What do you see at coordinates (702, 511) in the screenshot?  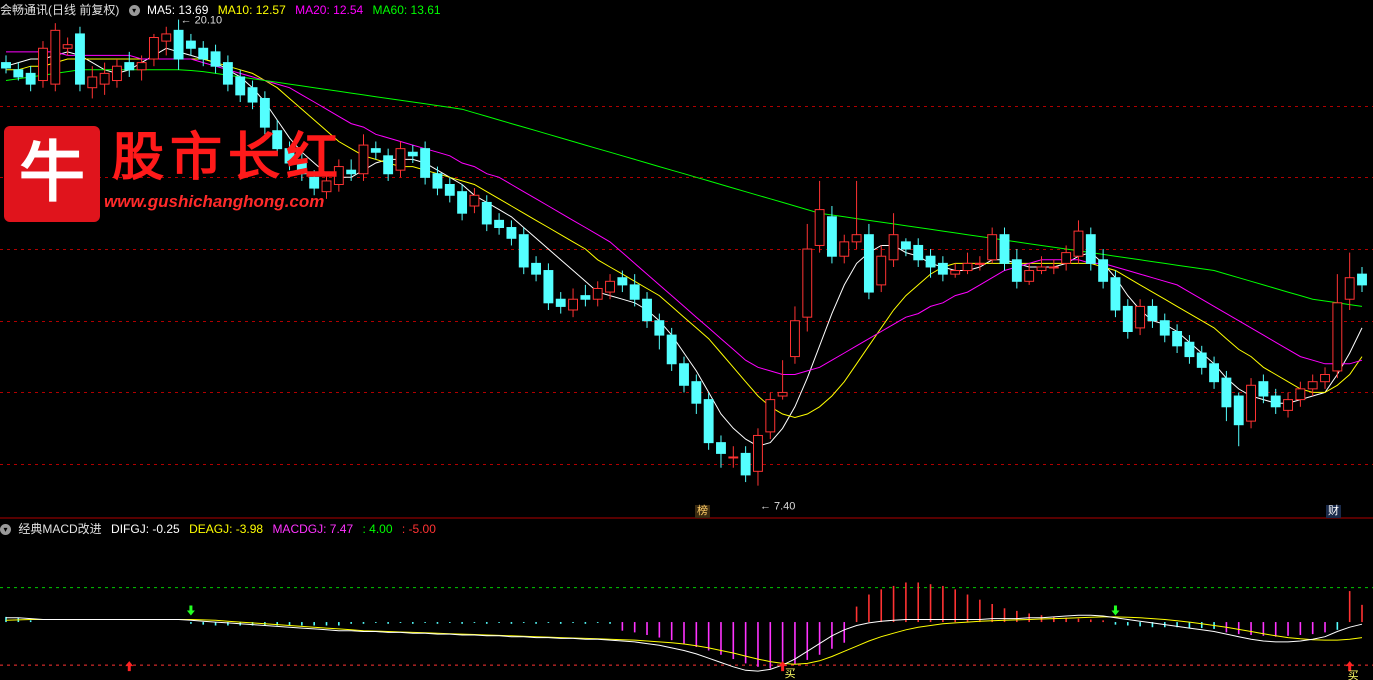 I see `event-badge-list: 榜` at bounding box center [702, 511].